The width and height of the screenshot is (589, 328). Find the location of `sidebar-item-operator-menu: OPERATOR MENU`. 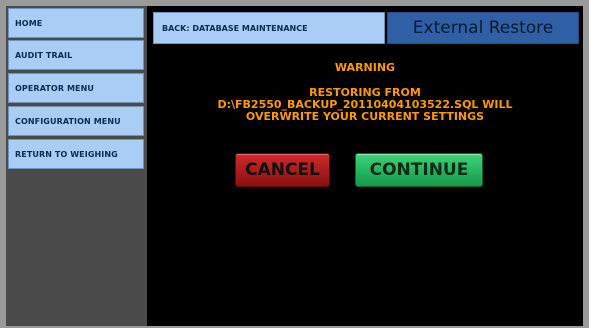

sidebar-item-operator-menu: OPERATOR MENU is located at coordinates (76, 88).